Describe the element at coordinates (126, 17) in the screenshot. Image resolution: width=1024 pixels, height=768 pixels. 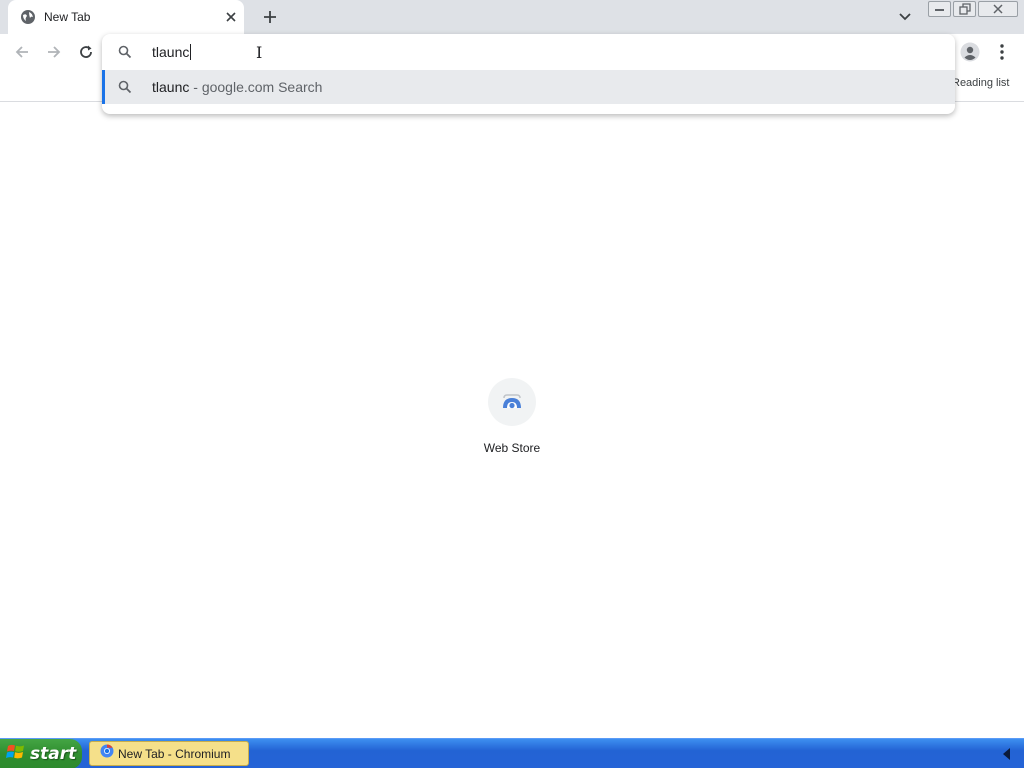
I see `tab-new-tab: New Tab` at that location.